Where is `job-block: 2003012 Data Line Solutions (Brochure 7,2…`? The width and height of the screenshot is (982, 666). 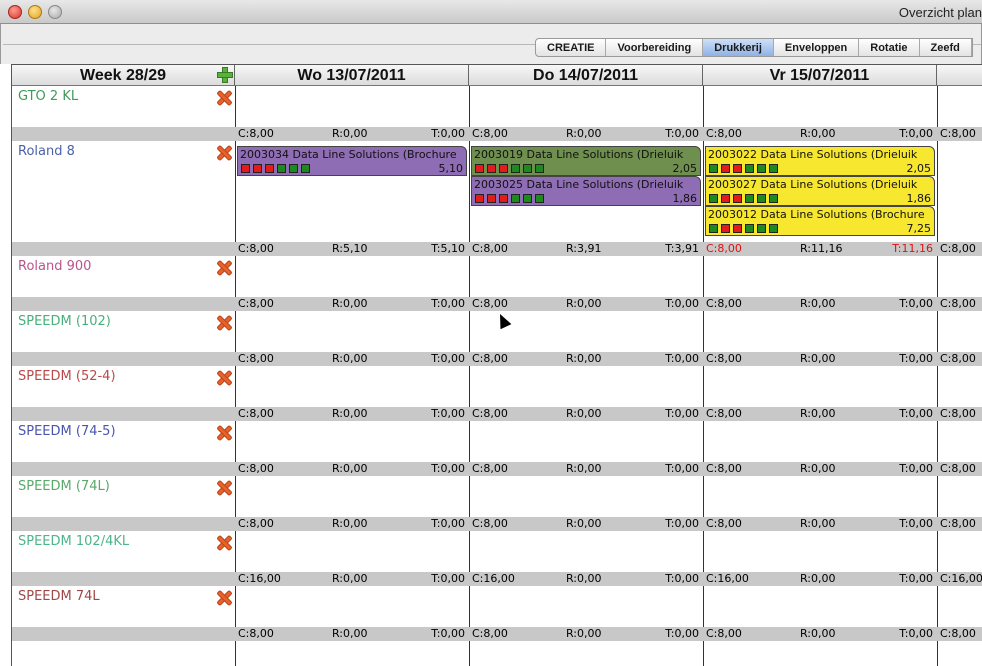 job-block: 2003012 Data Line Solutions (Brochure 7,2… is located at coordinates (820, 221).